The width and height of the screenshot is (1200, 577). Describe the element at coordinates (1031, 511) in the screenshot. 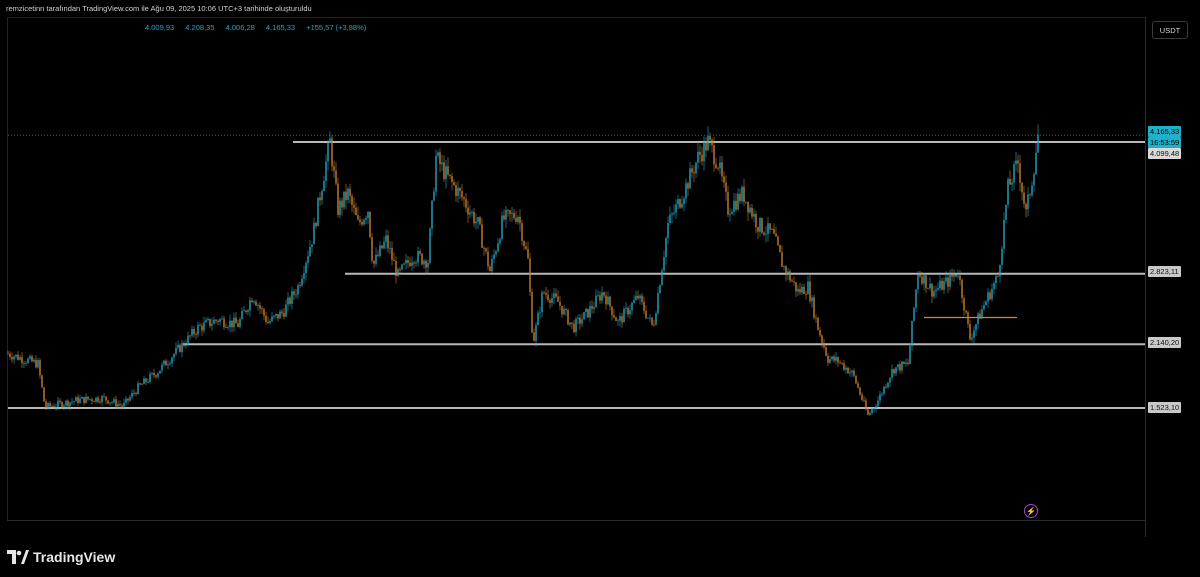

I see `lightning-icon: ⚡` at that location.